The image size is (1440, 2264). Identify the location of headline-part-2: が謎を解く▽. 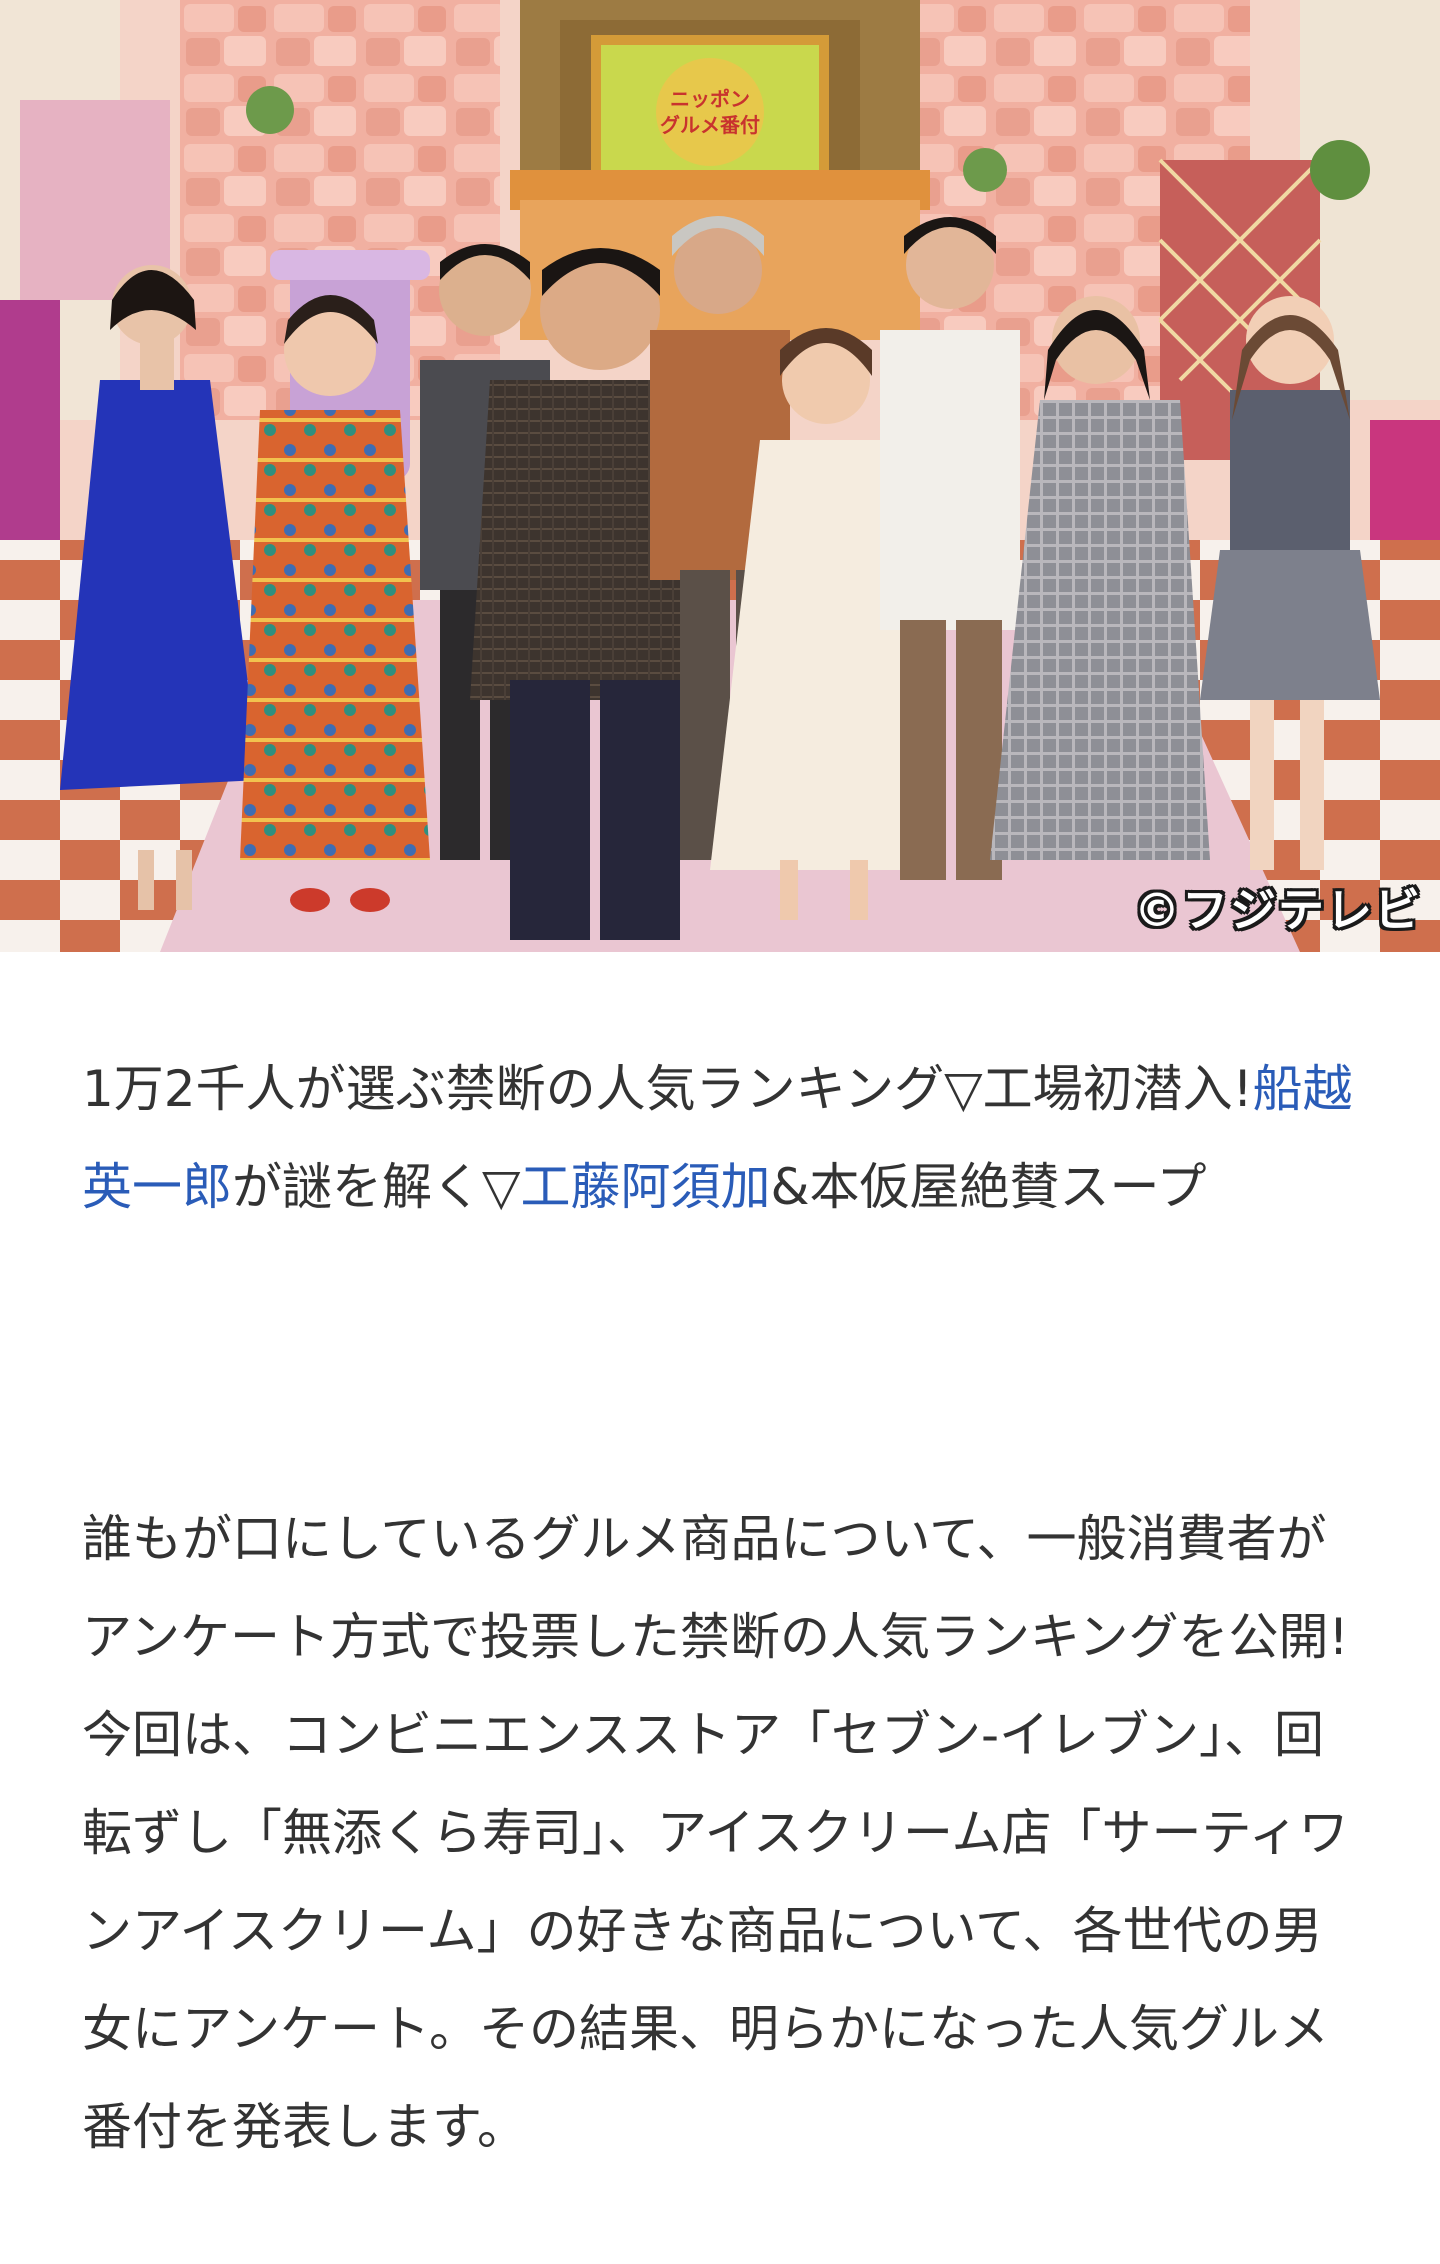
(376, 1187).